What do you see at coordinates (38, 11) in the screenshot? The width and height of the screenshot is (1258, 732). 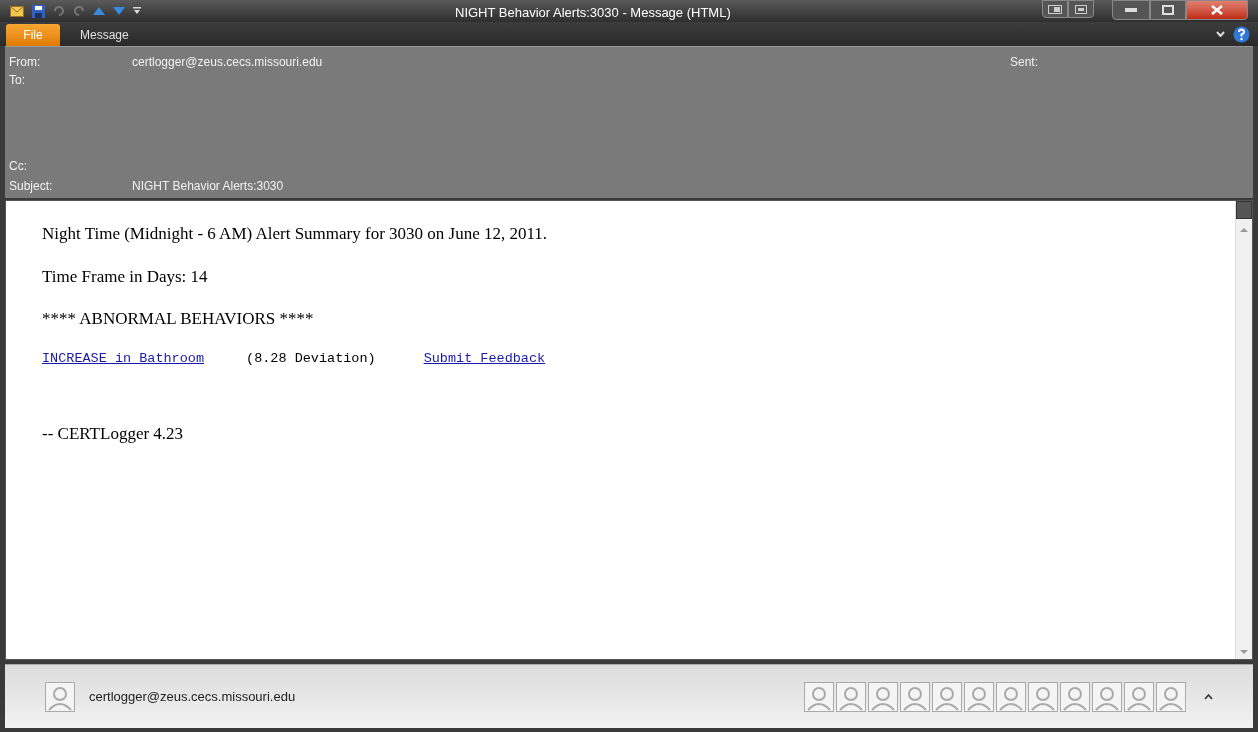 I see `save-icon` at bounding box center [38, 11].